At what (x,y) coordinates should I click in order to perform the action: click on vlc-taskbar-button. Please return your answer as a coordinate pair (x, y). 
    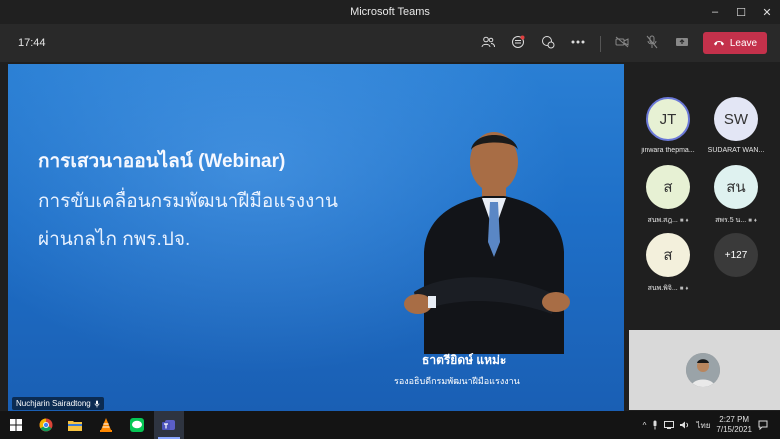
    Looking at the image, I should click on (106, 425).